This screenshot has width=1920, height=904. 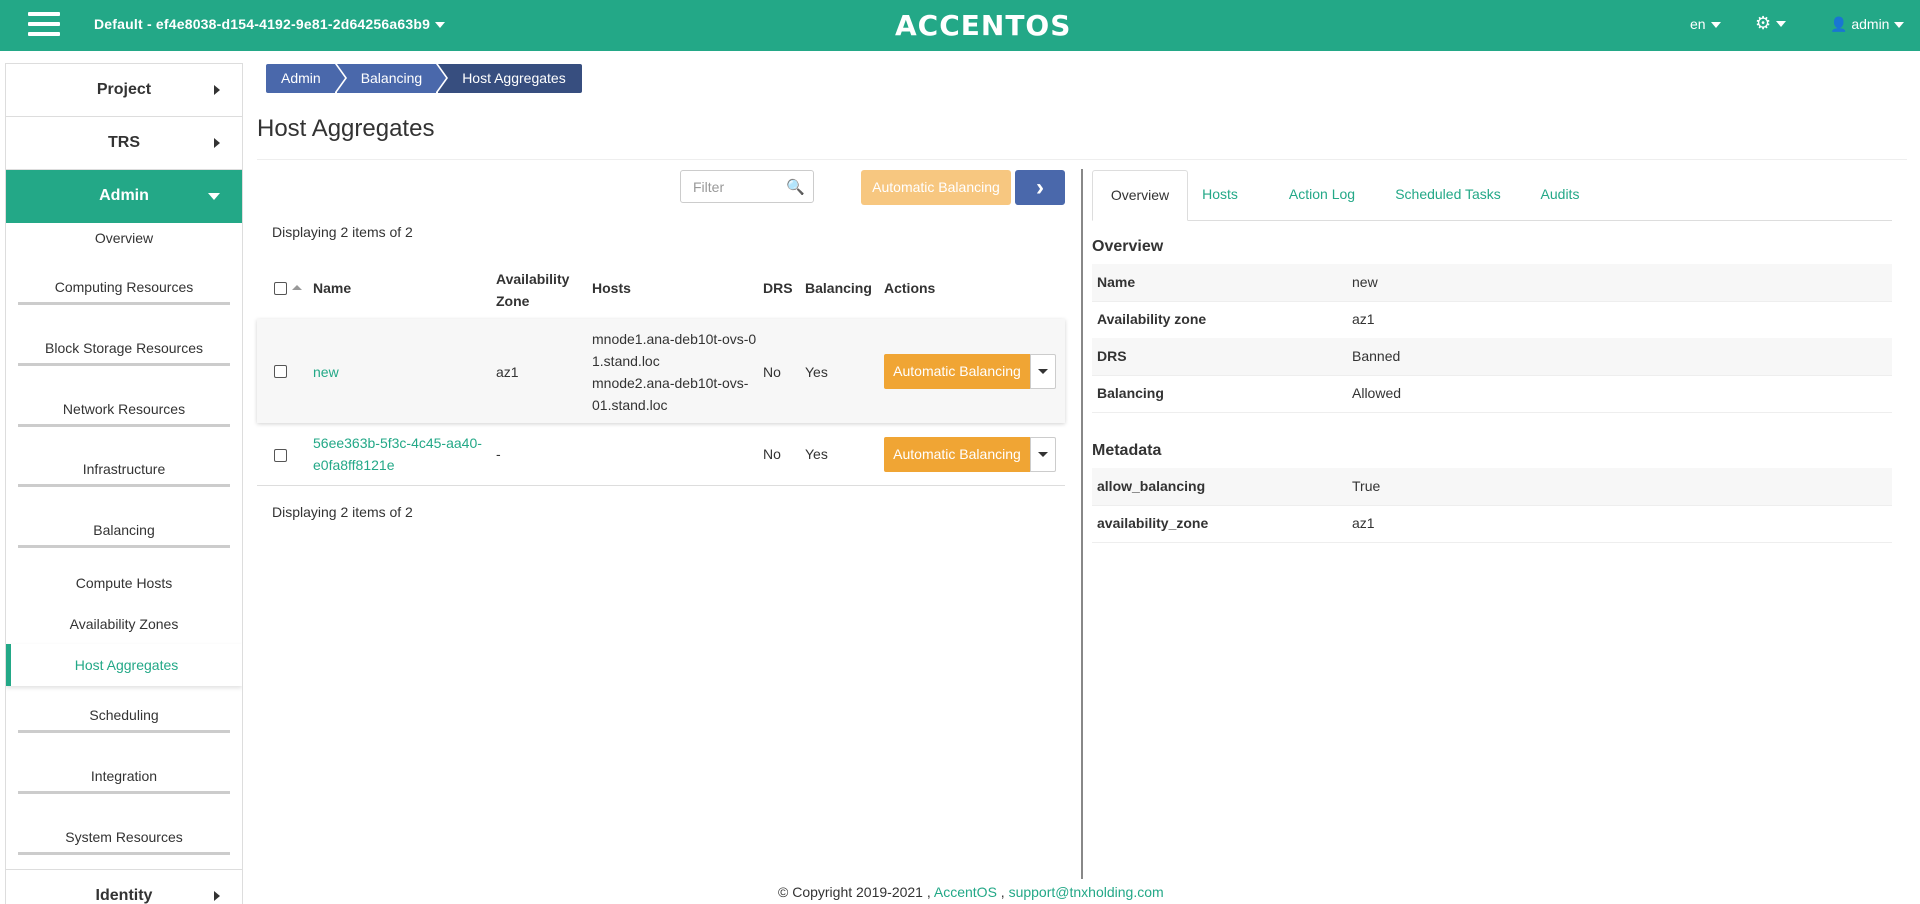 I want to click on sidebar-item-host-aggregates: Host Aggregates, so click(x=124, y=665).